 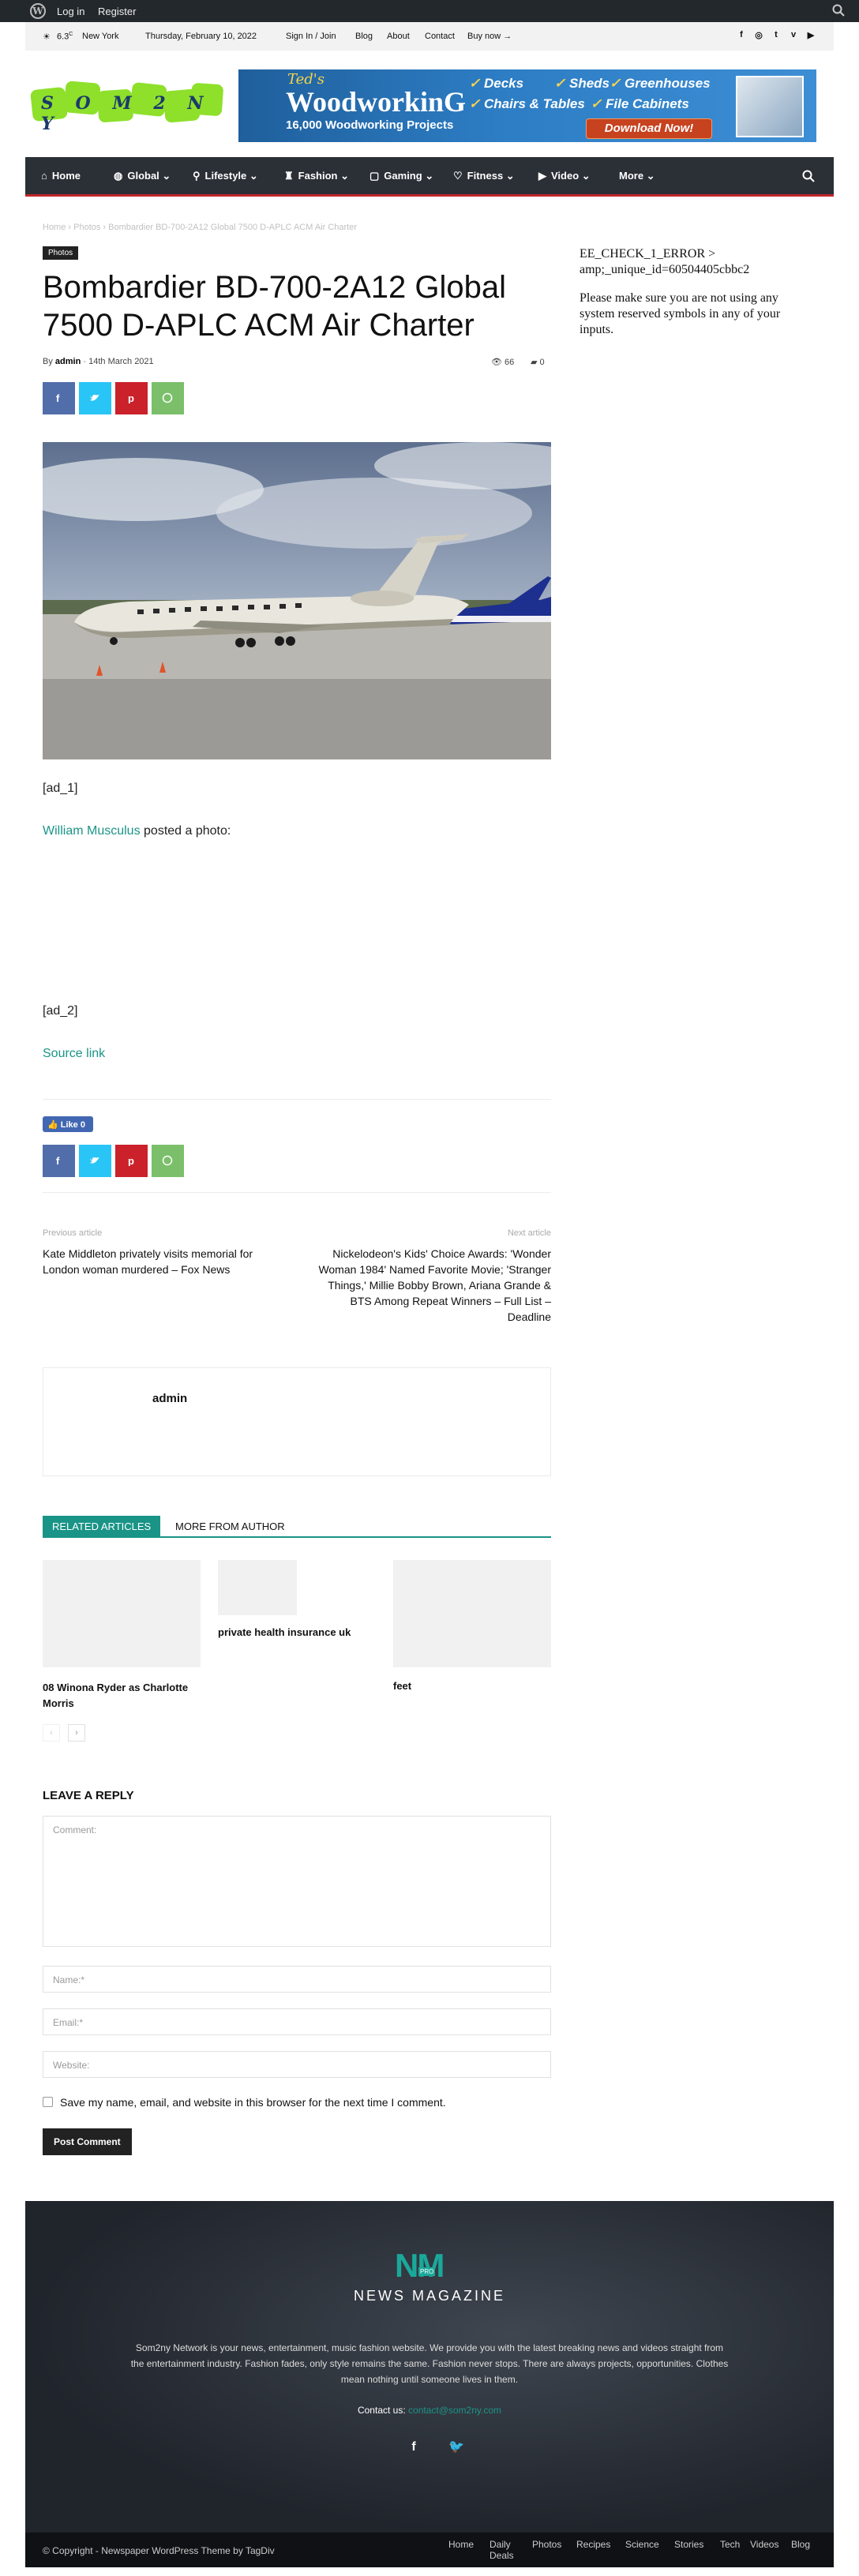 What do you see at coordinates (534, 103) in the screenshot?
I see `banner-item: Chairs & Tables` at bounding box center [534, 103].